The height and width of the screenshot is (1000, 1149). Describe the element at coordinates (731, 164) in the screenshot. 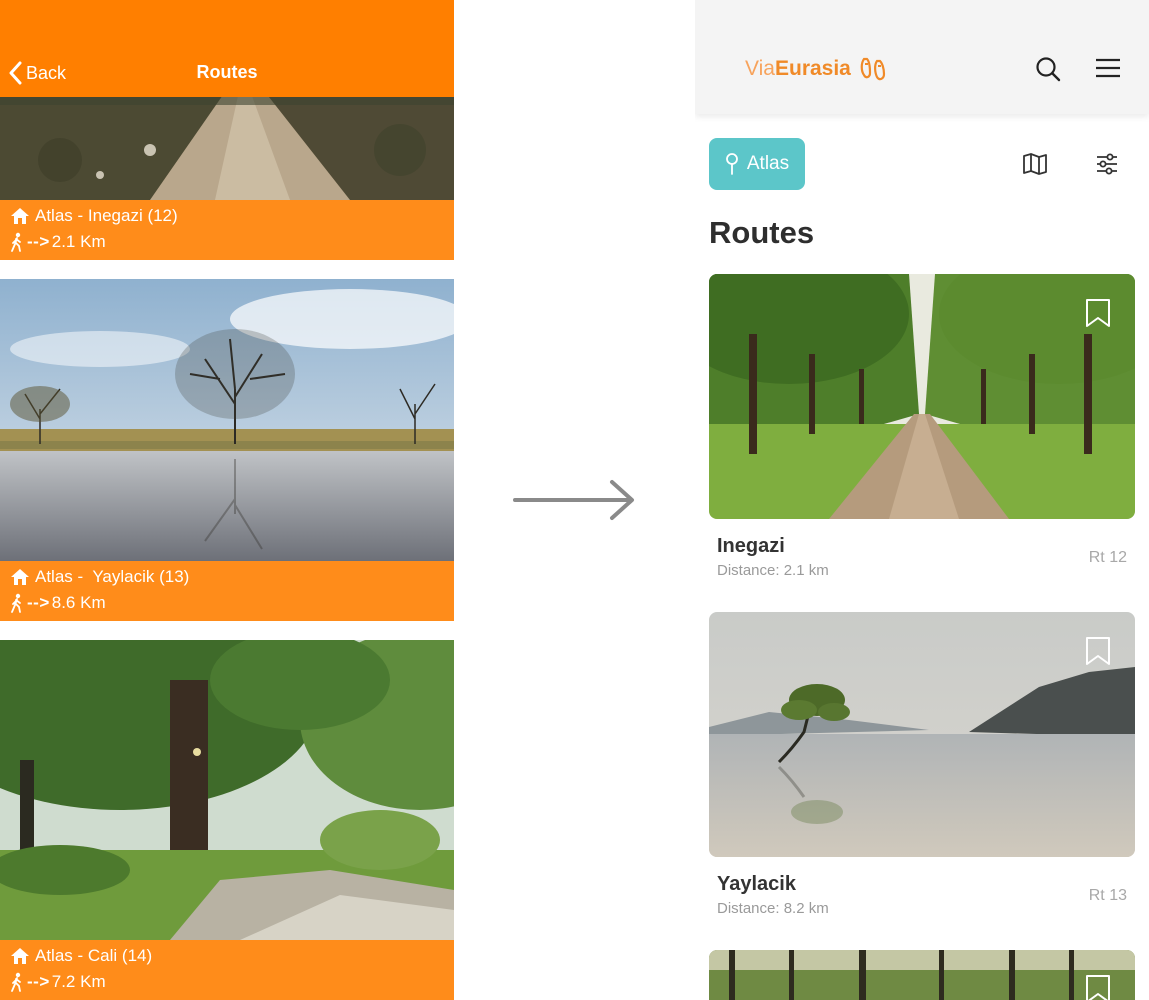

I see `location-pin-icon` at that location.